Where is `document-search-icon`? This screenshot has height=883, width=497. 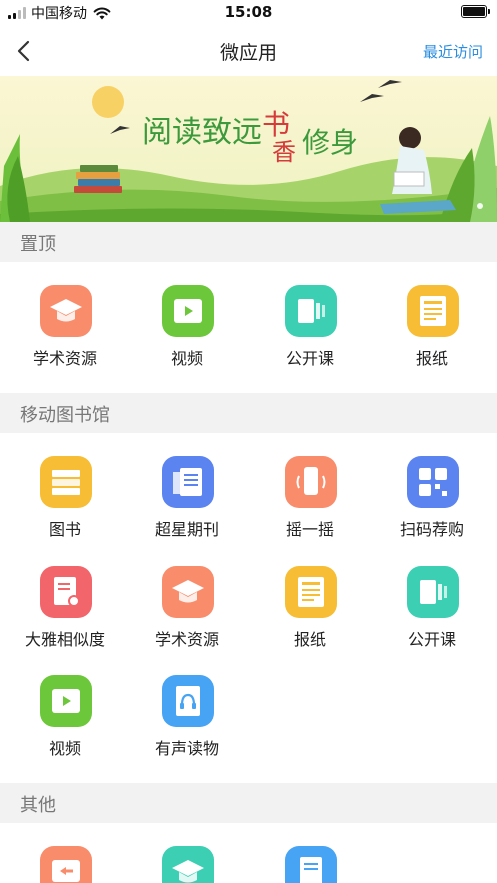 document-search-icon is located at coordinates (66, 592).